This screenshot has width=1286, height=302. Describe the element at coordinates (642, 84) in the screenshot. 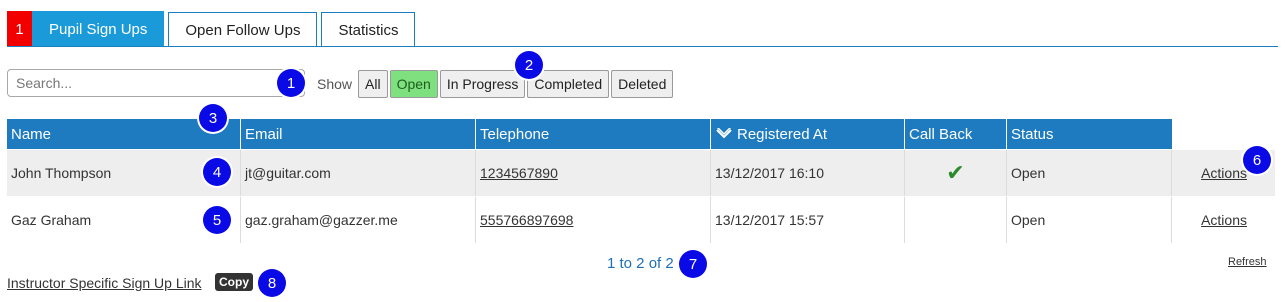

I see `filter-deleted-button: Deleted` at that location.